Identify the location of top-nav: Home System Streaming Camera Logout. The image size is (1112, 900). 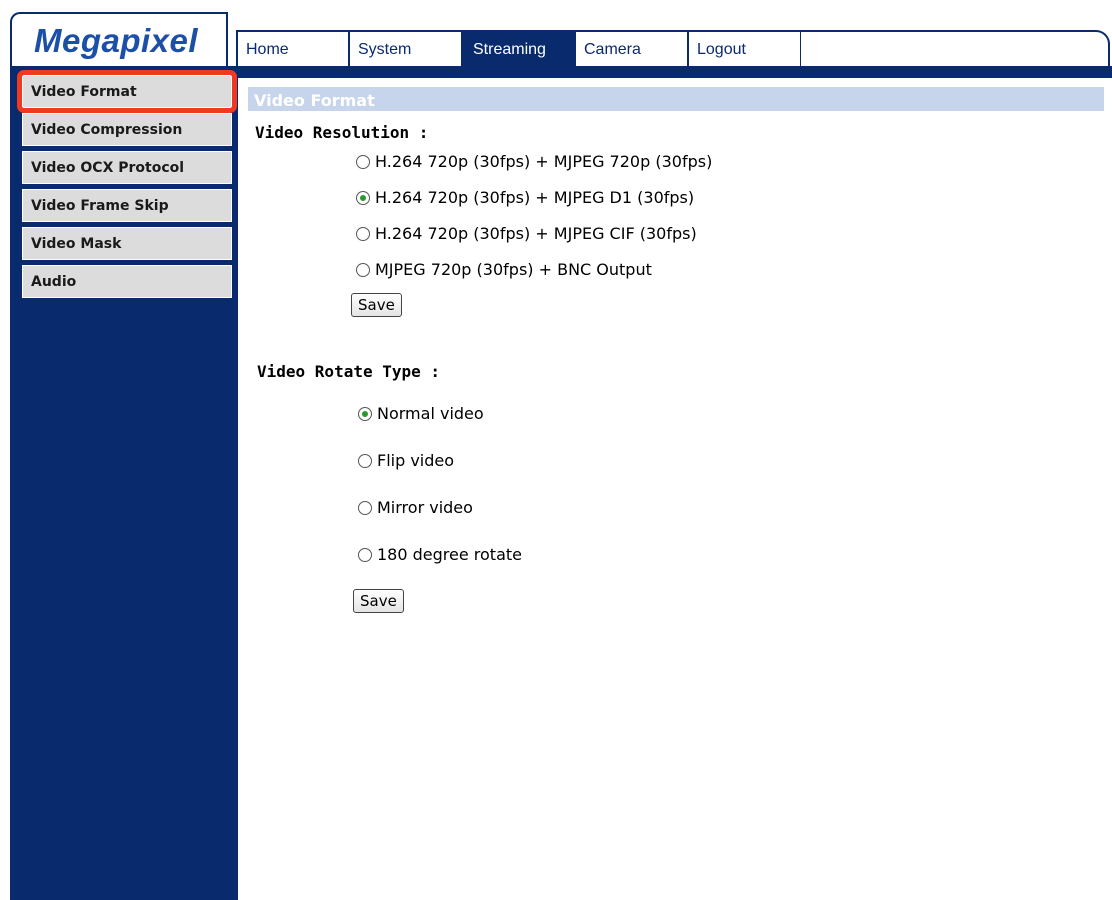
(673, 48).